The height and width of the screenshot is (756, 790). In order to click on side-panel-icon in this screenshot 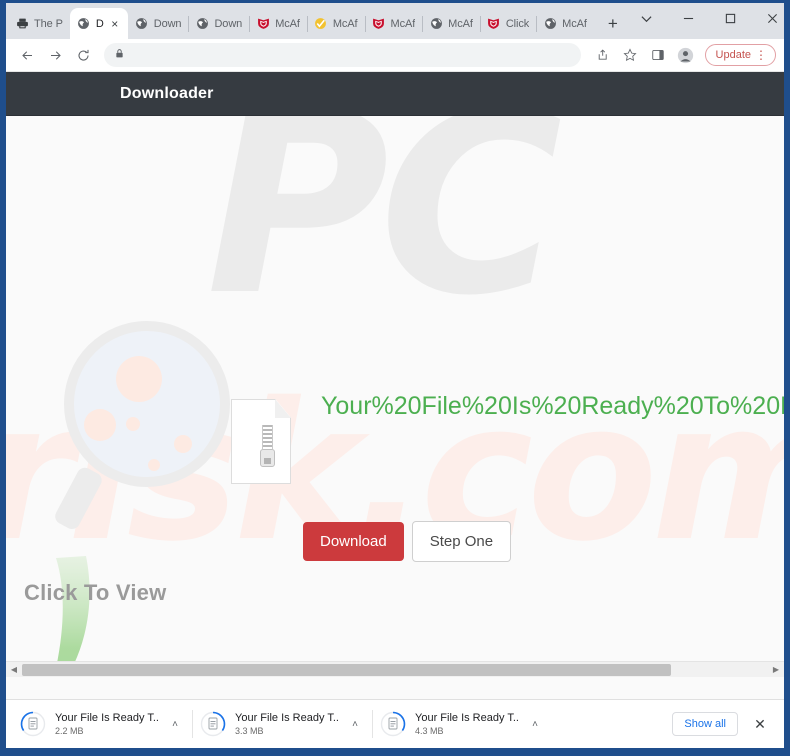, I will do `click(658, 55)`.